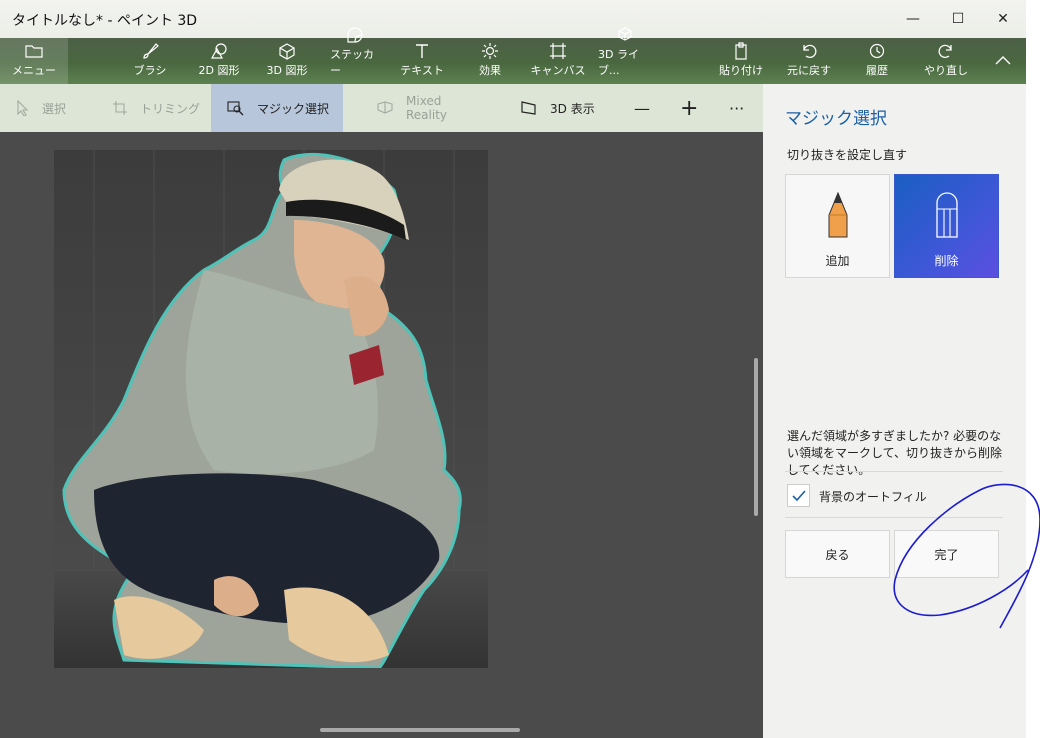 The width and height of the screenshot is (1040, 738). Describe the element at coordinates (34, 51) in the screenshot. I see `folder-icon` at that location.